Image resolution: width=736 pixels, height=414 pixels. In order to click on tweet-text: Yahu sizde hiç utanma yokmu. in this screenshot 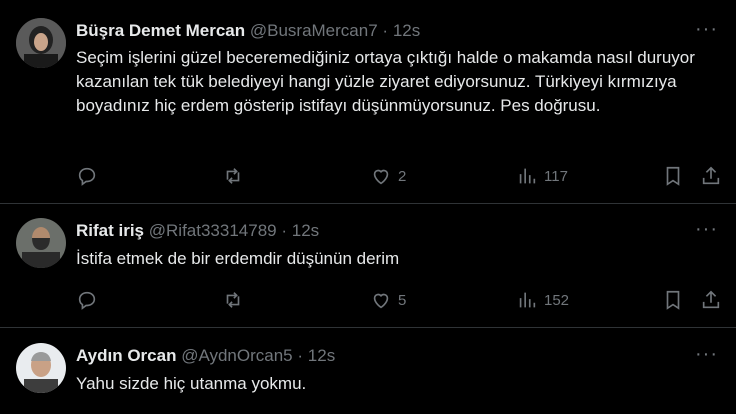, I will do `click(191, 383)`.